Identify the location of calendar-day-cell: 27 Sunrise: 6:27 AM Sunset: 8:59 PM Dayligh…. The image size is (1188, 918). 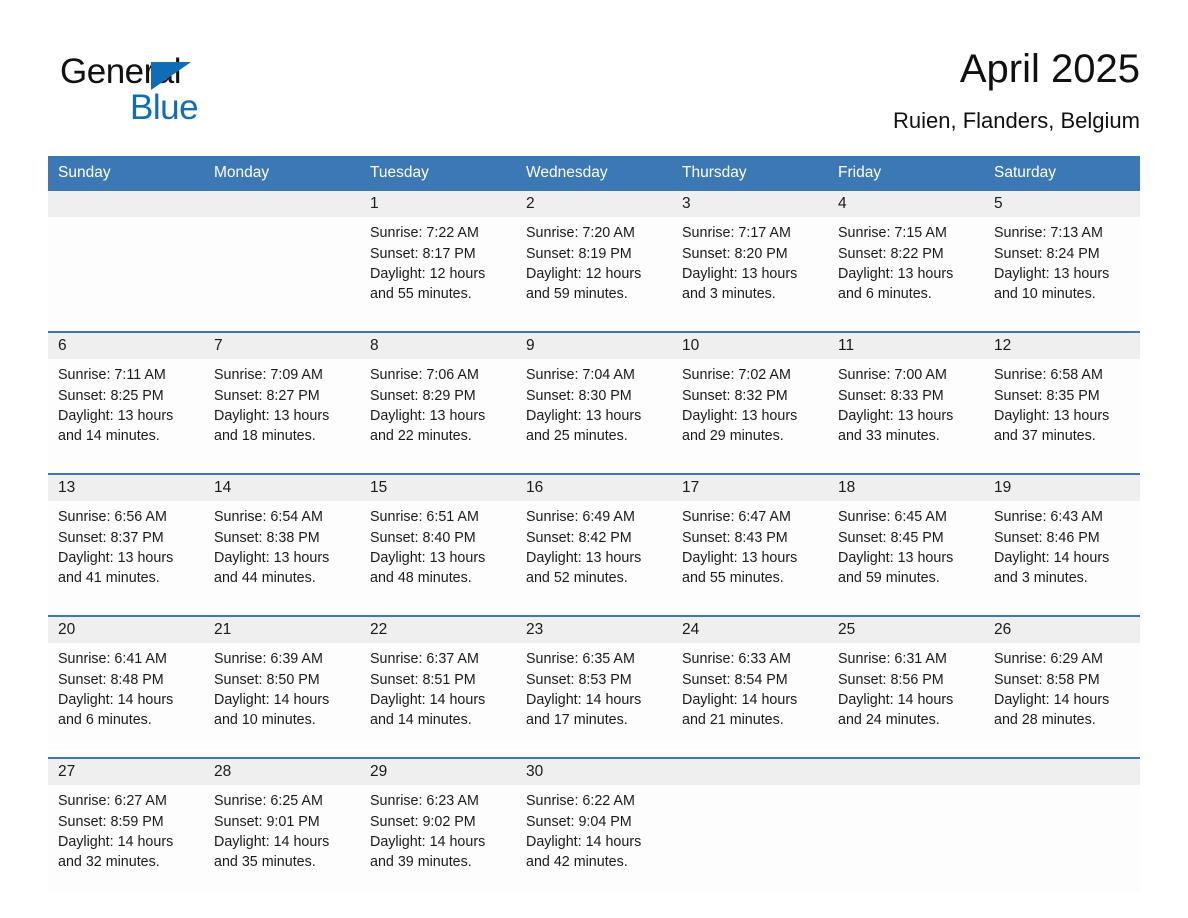
(126, 825).